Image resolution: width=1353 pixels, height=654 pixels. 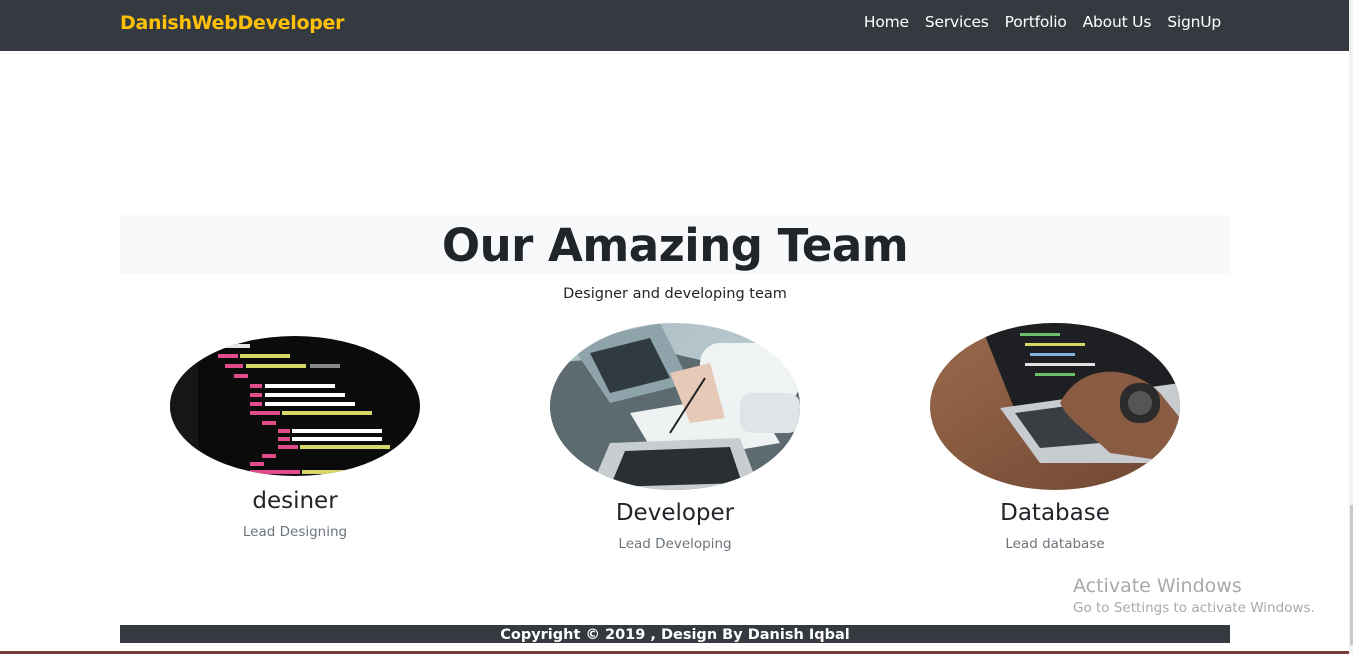 What do you see at coordinates (1055, 544) in the screenshot?
I see `member-role: Lead database` at bounding box center [1055, 544].